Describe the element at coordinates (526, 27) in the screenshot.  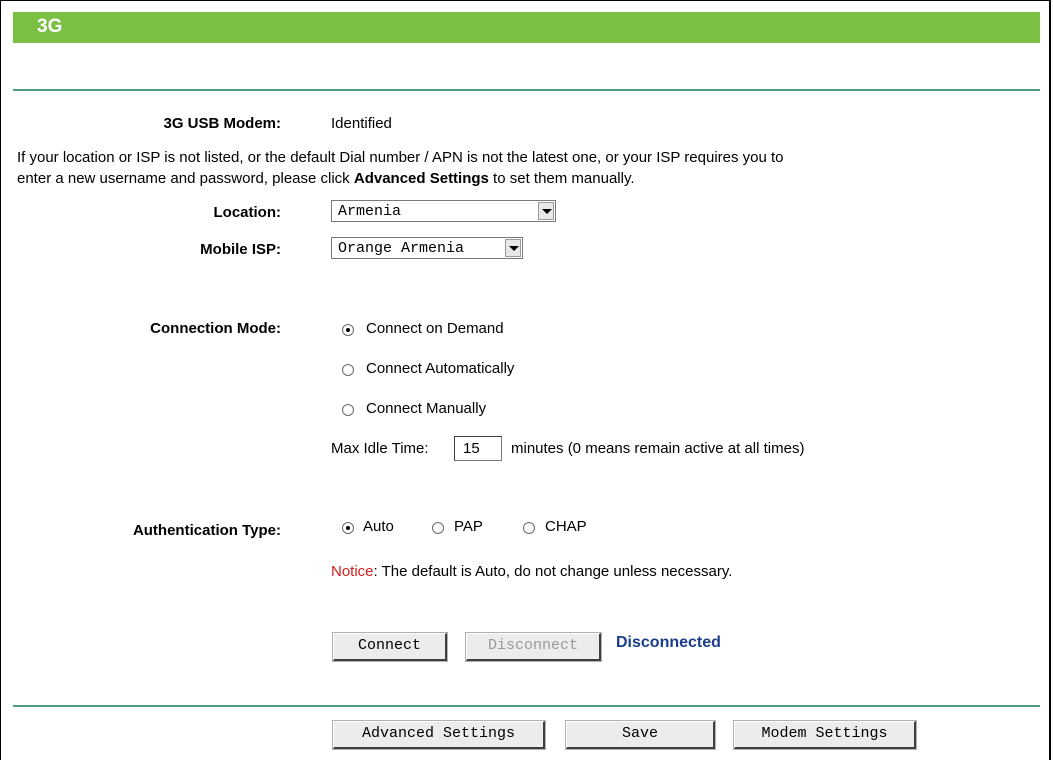
I see `title-bar: 3G` at that location.